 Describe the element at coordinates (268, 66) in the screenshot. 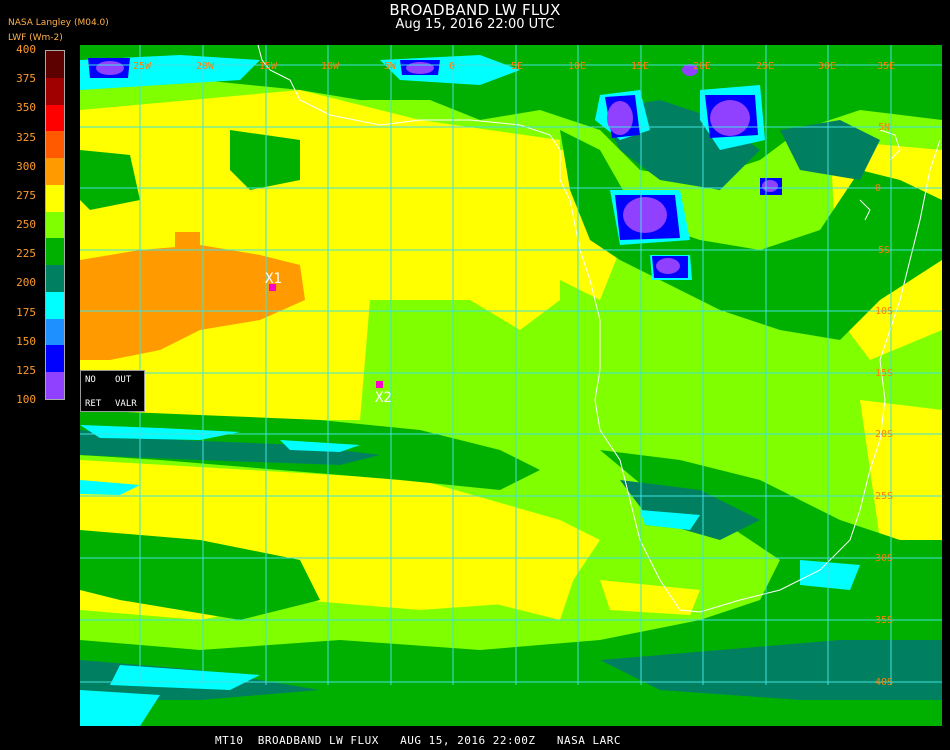

I see `lon-label: 15W` at that location.